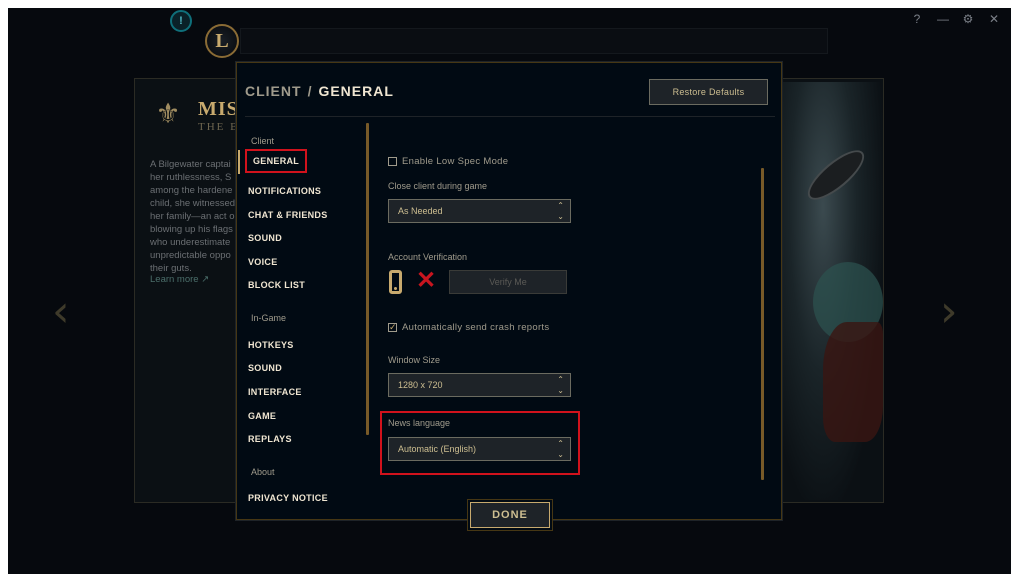  I want to click on sidebar-item-game: GAME, so click(262, 416).